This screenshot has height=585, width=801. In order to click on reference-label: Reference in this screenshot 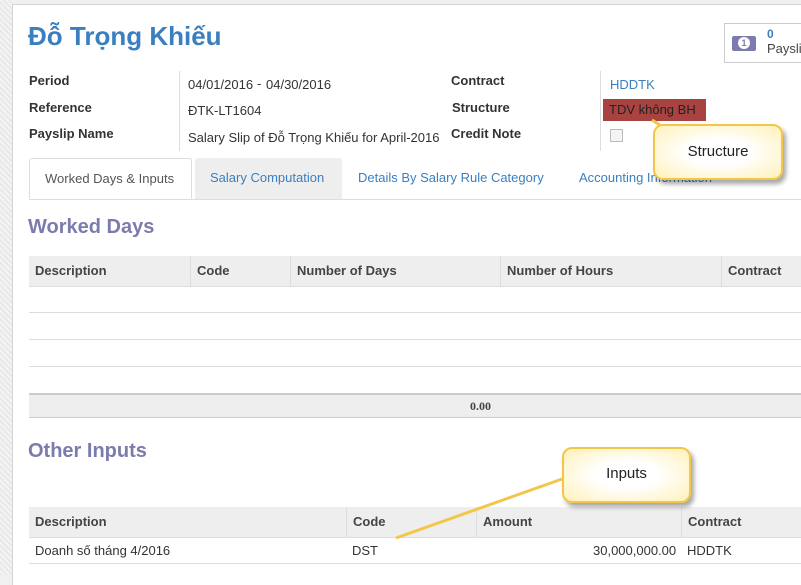, I will do `click(60, 107)`.